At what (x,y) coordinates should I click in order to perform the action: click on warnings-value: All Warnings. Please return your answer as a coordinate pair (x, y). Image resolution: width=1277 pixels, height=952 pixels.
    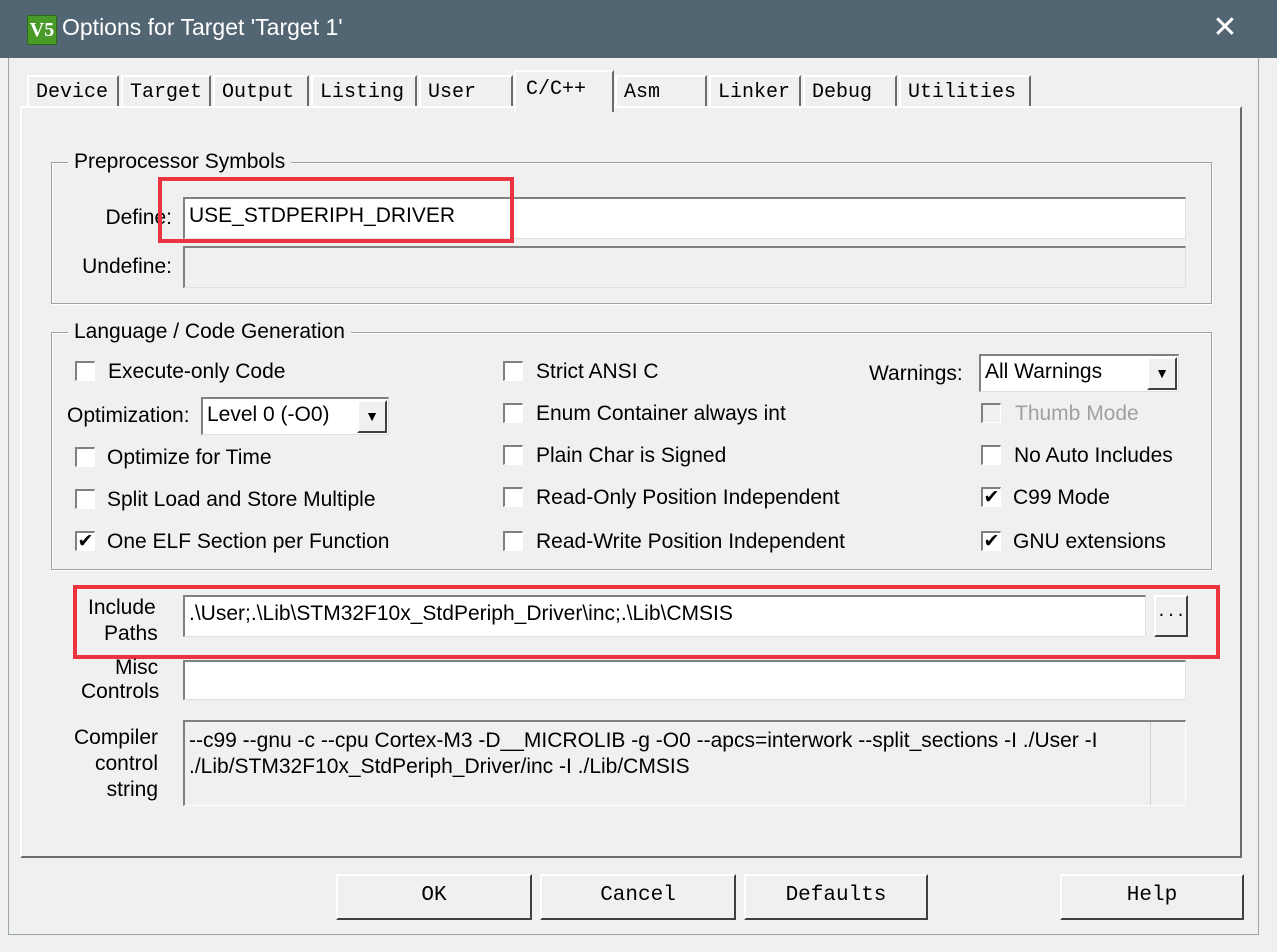
    Looking at the image, I should click on (1044, 371).